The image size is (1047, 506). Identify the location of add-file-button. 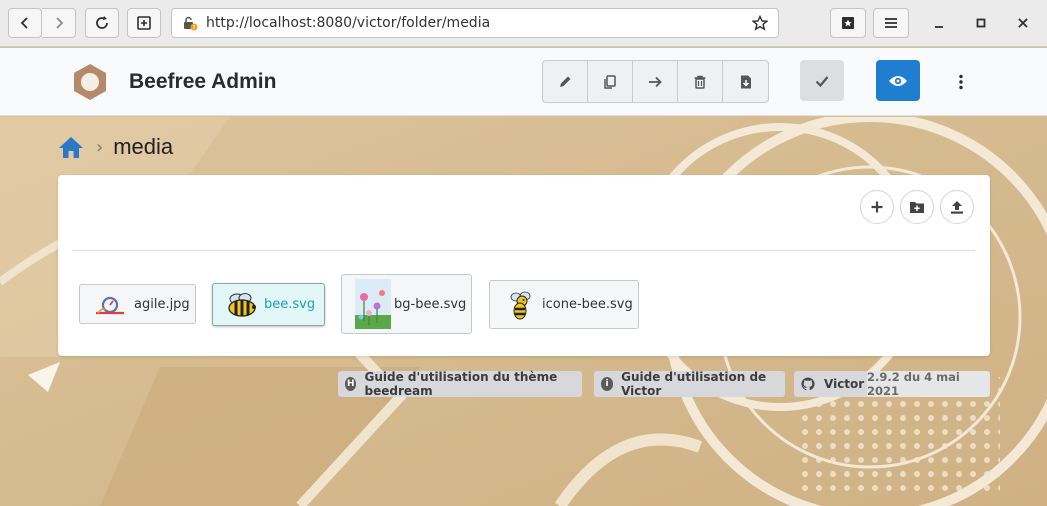
(877, 207).